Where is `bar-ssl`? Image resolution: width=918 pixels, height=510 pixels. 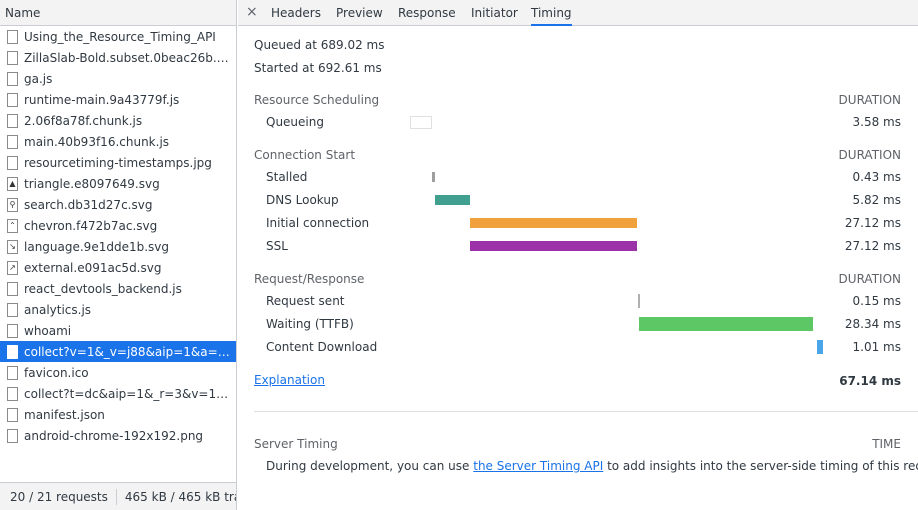
bar-ssl is located at coordinates (554, 246).